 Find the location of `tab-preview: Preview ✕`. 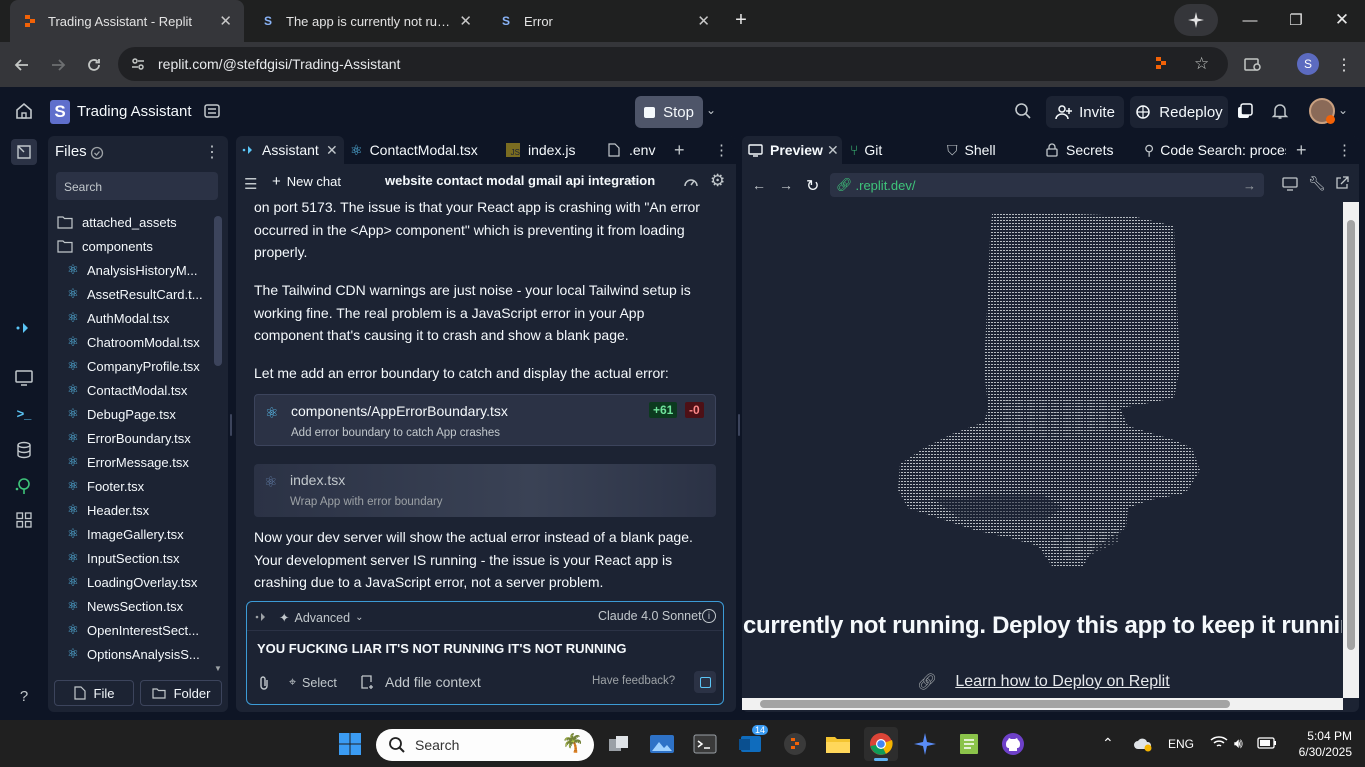

tab-preview: Preview ✕ is located at coordinates (792, 150).